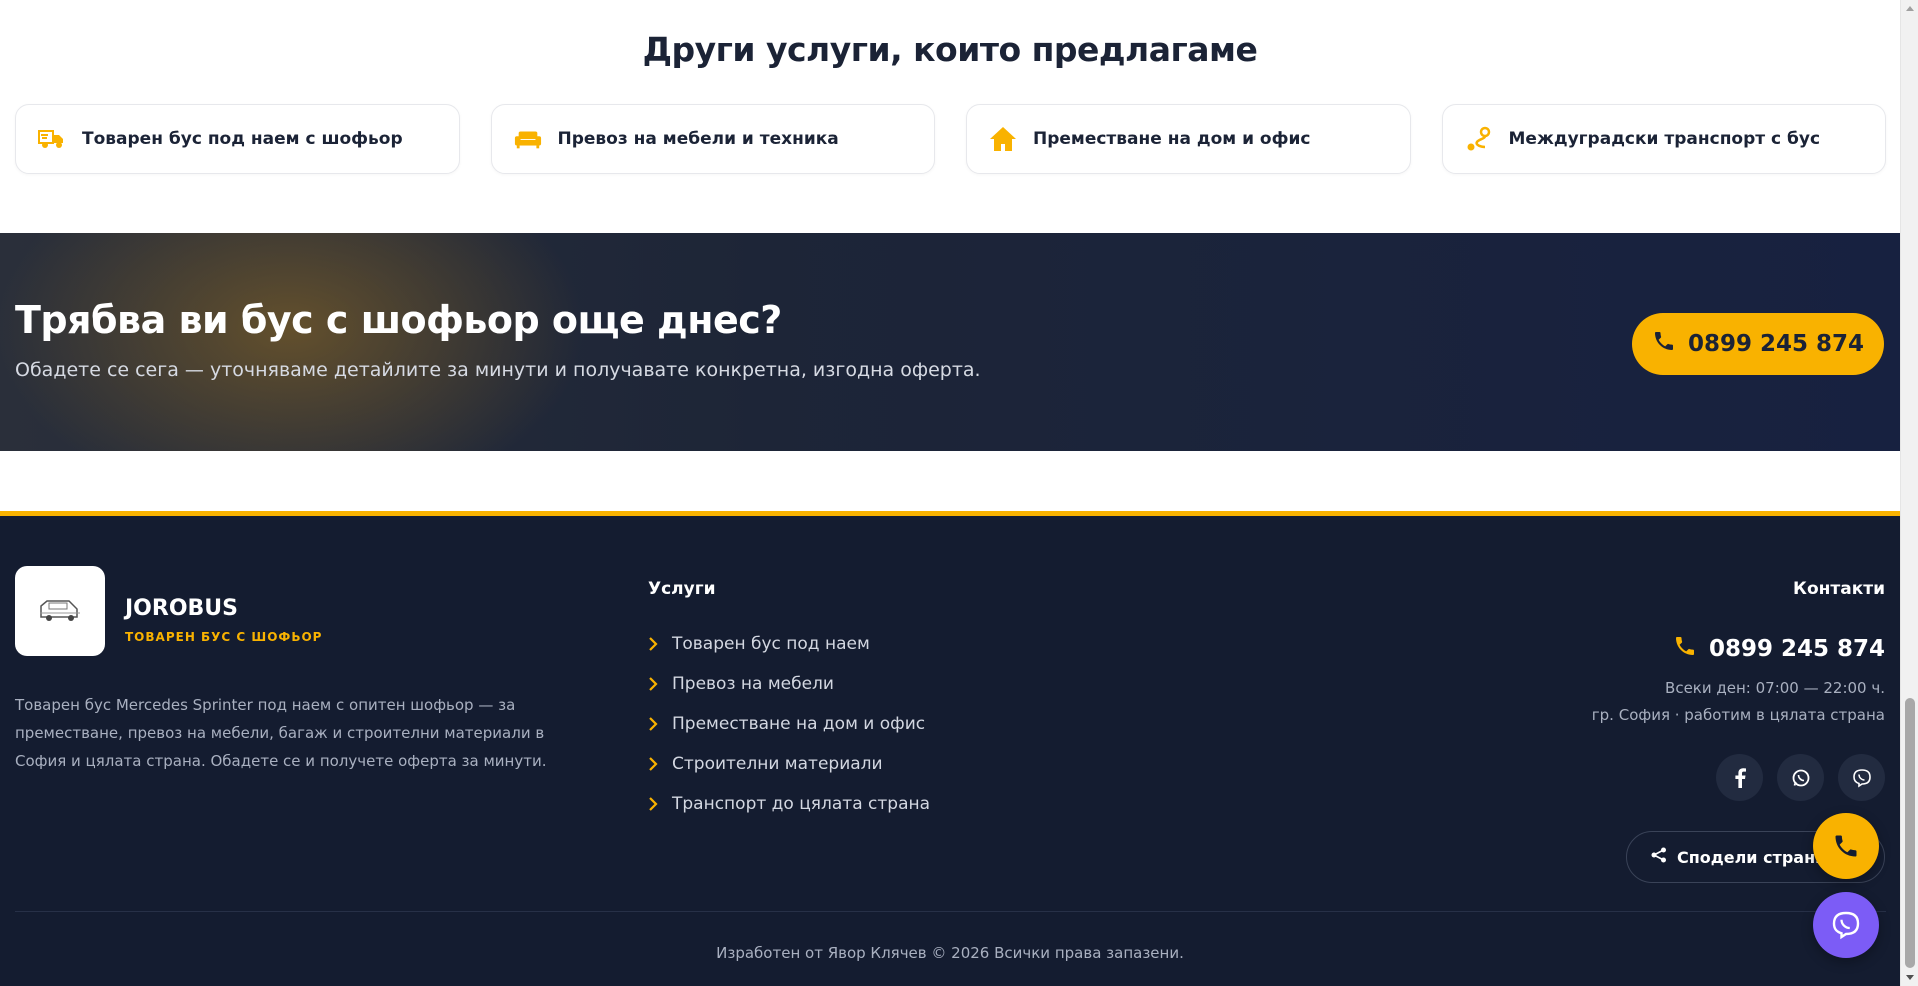 This screenshot has width=1918, height=986. What do you see at coordinates (950, 911) in the screenshot?
I see `footer-divider` at bounding box center [950, 911].